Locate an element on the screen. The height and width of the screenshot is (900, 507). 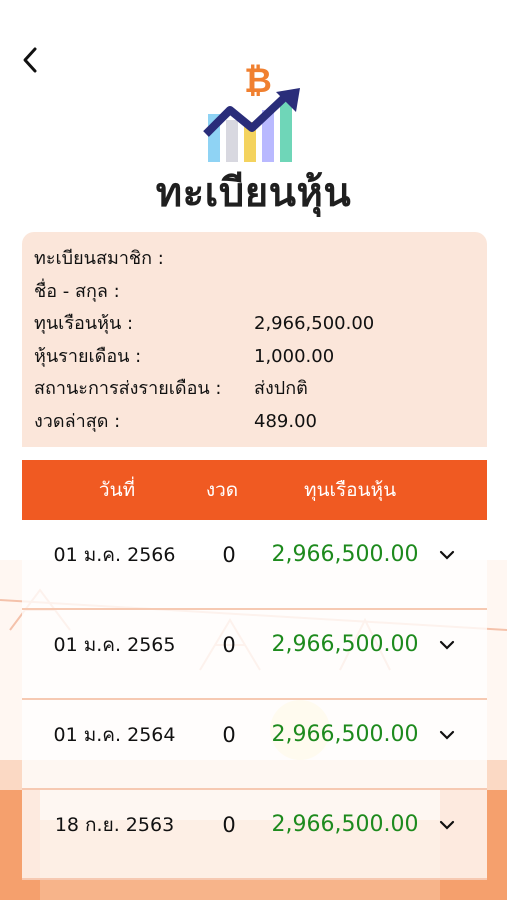
page-title: ทะเบียนหุ้น is located at coordinates (253, 193).